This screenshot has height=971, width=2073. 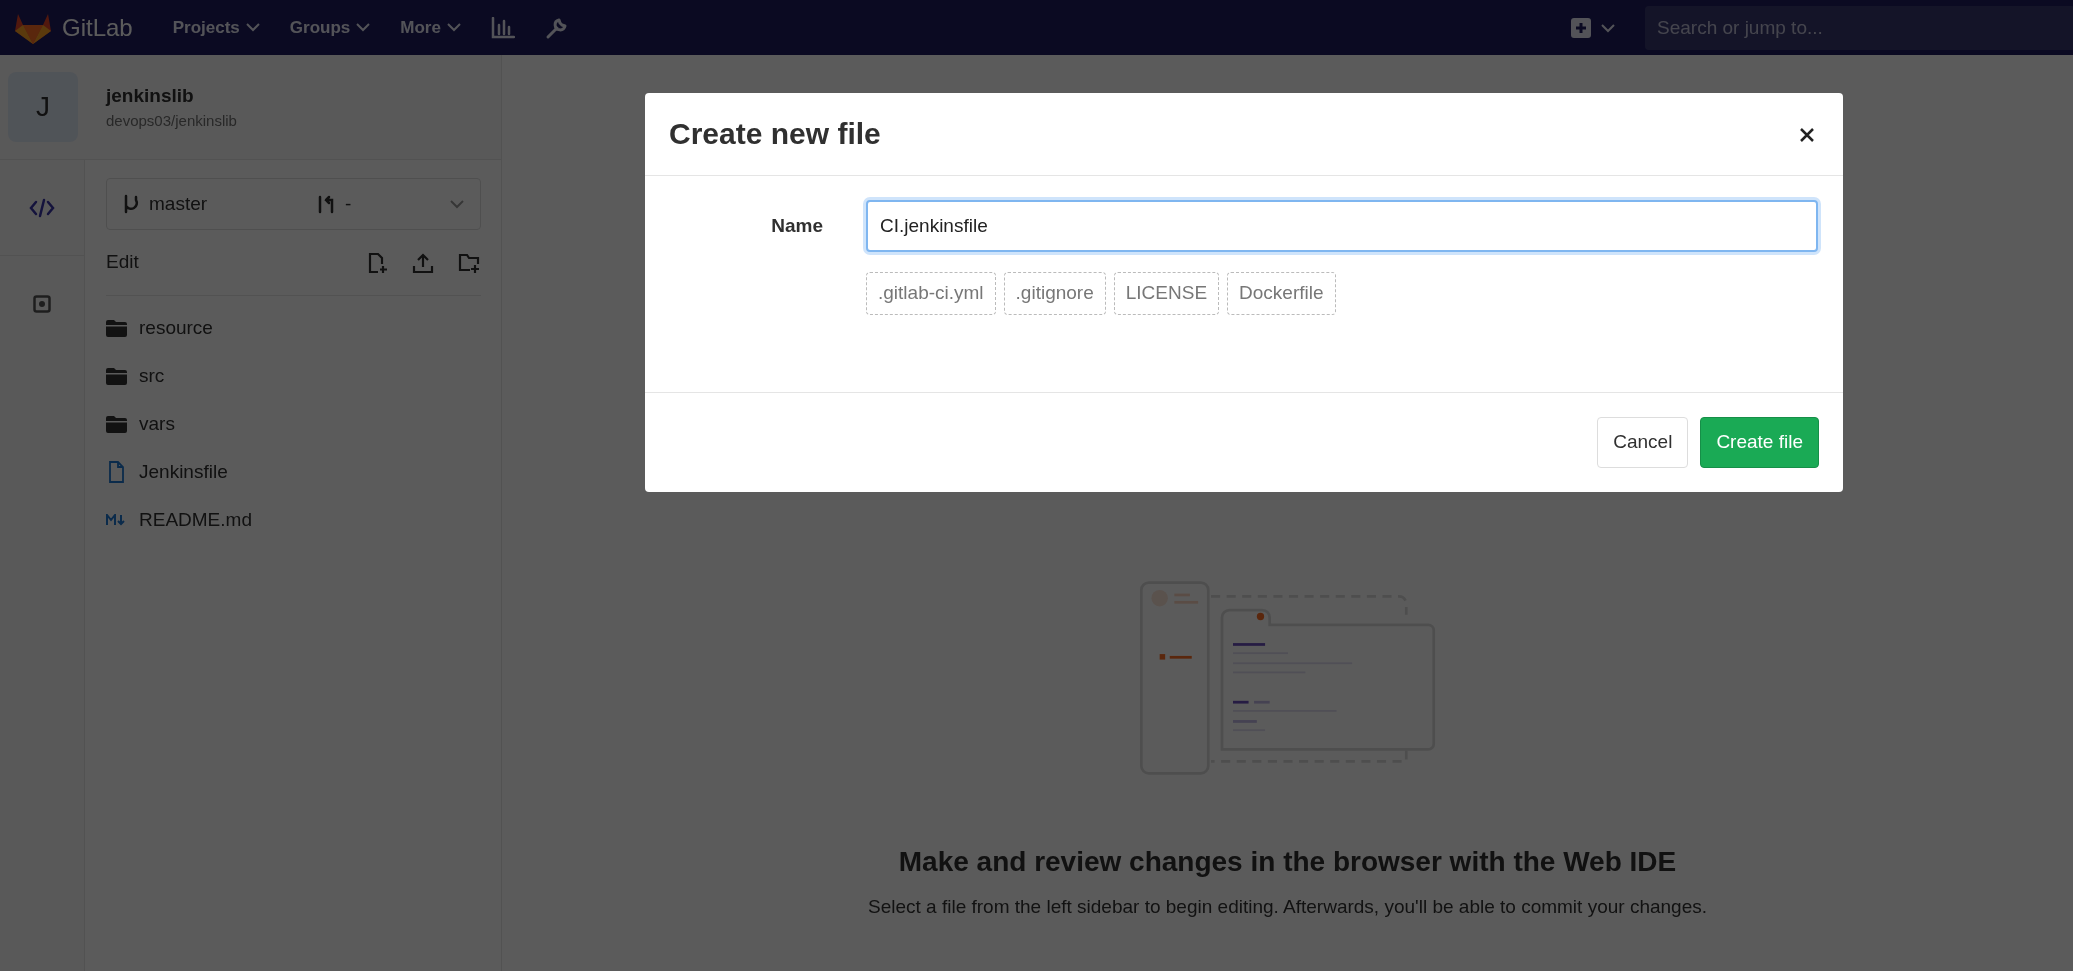 What do you see at coordinates (1281, 293) in the screenshot?
I see `template-chip: Dockerfile` at bounding box center [1281, 293].